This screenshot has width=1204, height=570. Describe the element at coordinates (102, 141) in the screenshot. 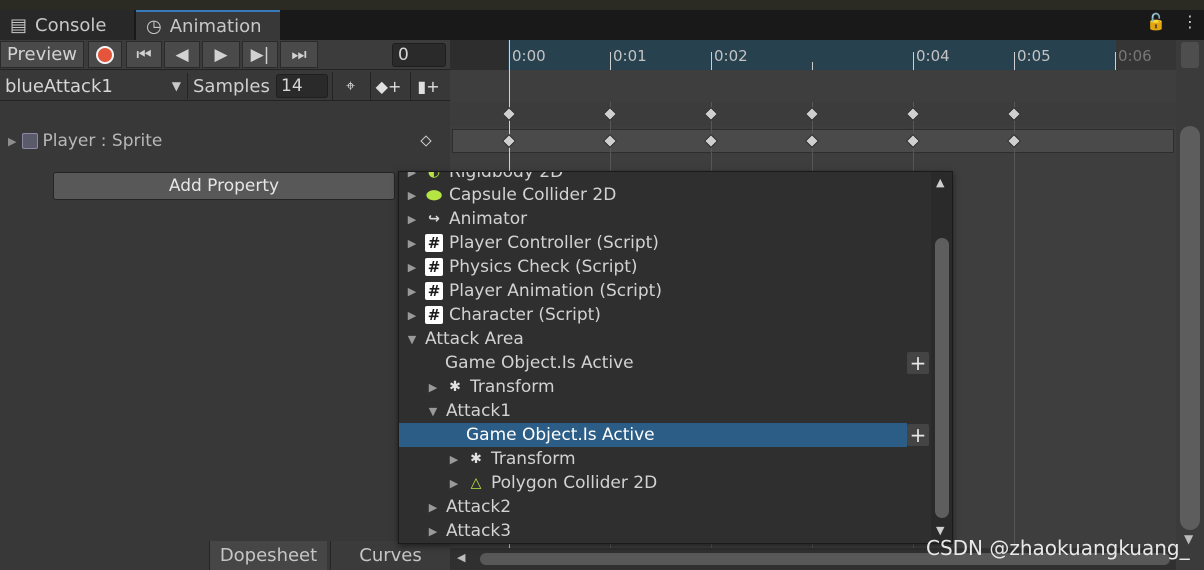

I see `property-label: Player : Sprite` at that location.